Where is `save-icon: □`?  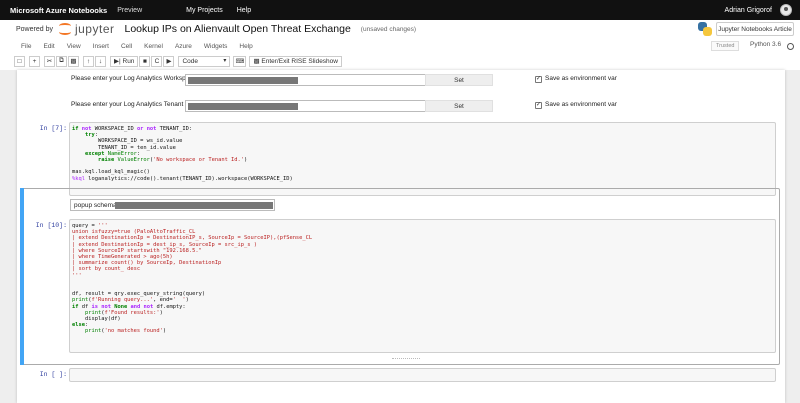 save-icon: □ is located at coordinates (19, 61).